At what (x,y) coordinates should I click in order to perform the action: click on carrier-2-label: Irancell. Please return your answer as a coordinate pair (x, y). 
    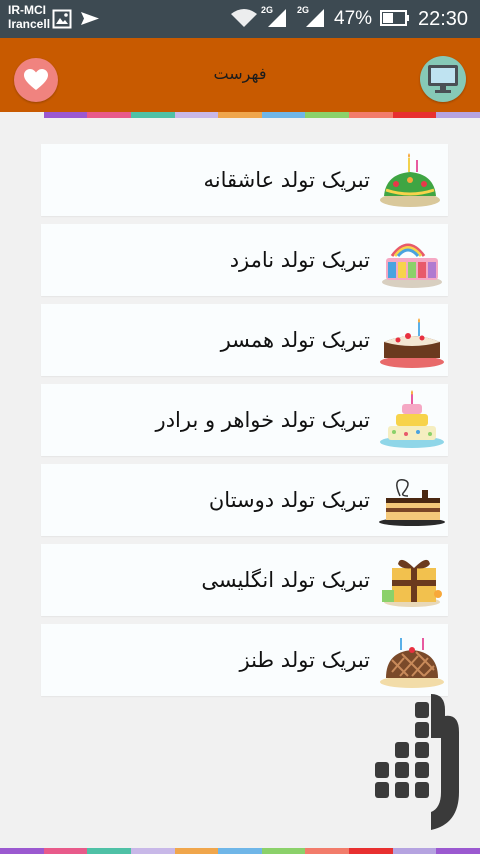
    Looking at the image, I should click on (29, 24).